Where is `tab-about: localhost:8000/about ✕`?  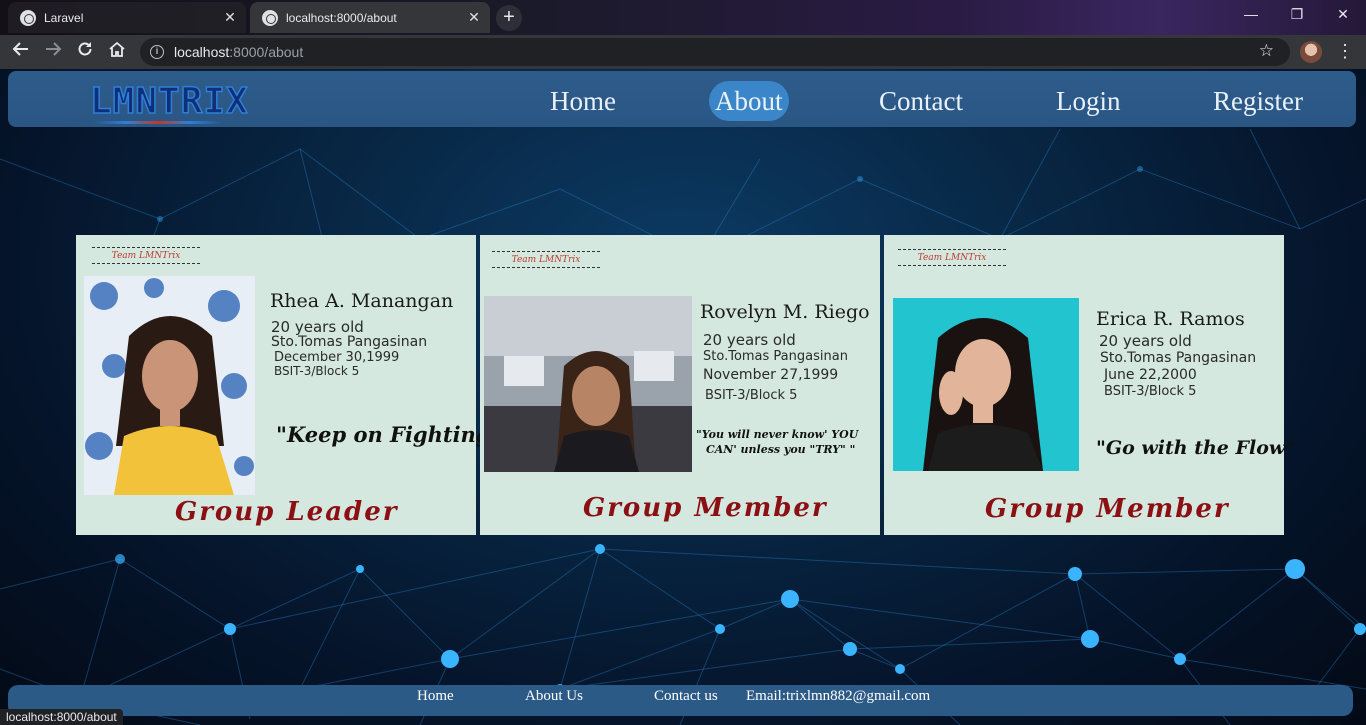 tab-about: localhost:8000/about ✕ is located at coordinates (370, 17).